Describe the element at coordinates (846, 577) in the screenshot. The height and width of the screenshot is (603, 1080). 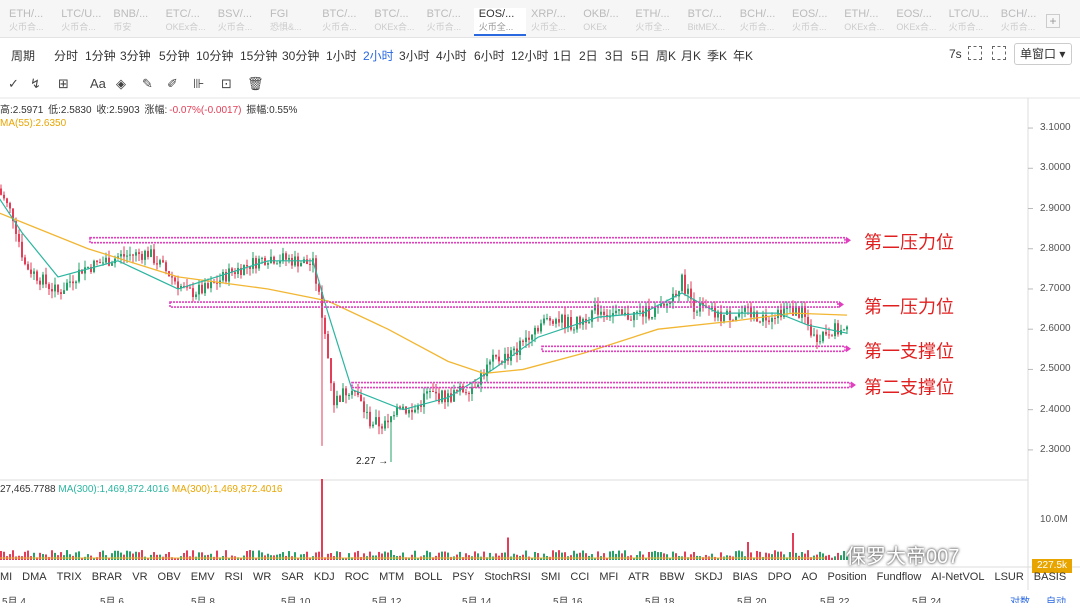
I see `indicator-tab: Position` at that location.